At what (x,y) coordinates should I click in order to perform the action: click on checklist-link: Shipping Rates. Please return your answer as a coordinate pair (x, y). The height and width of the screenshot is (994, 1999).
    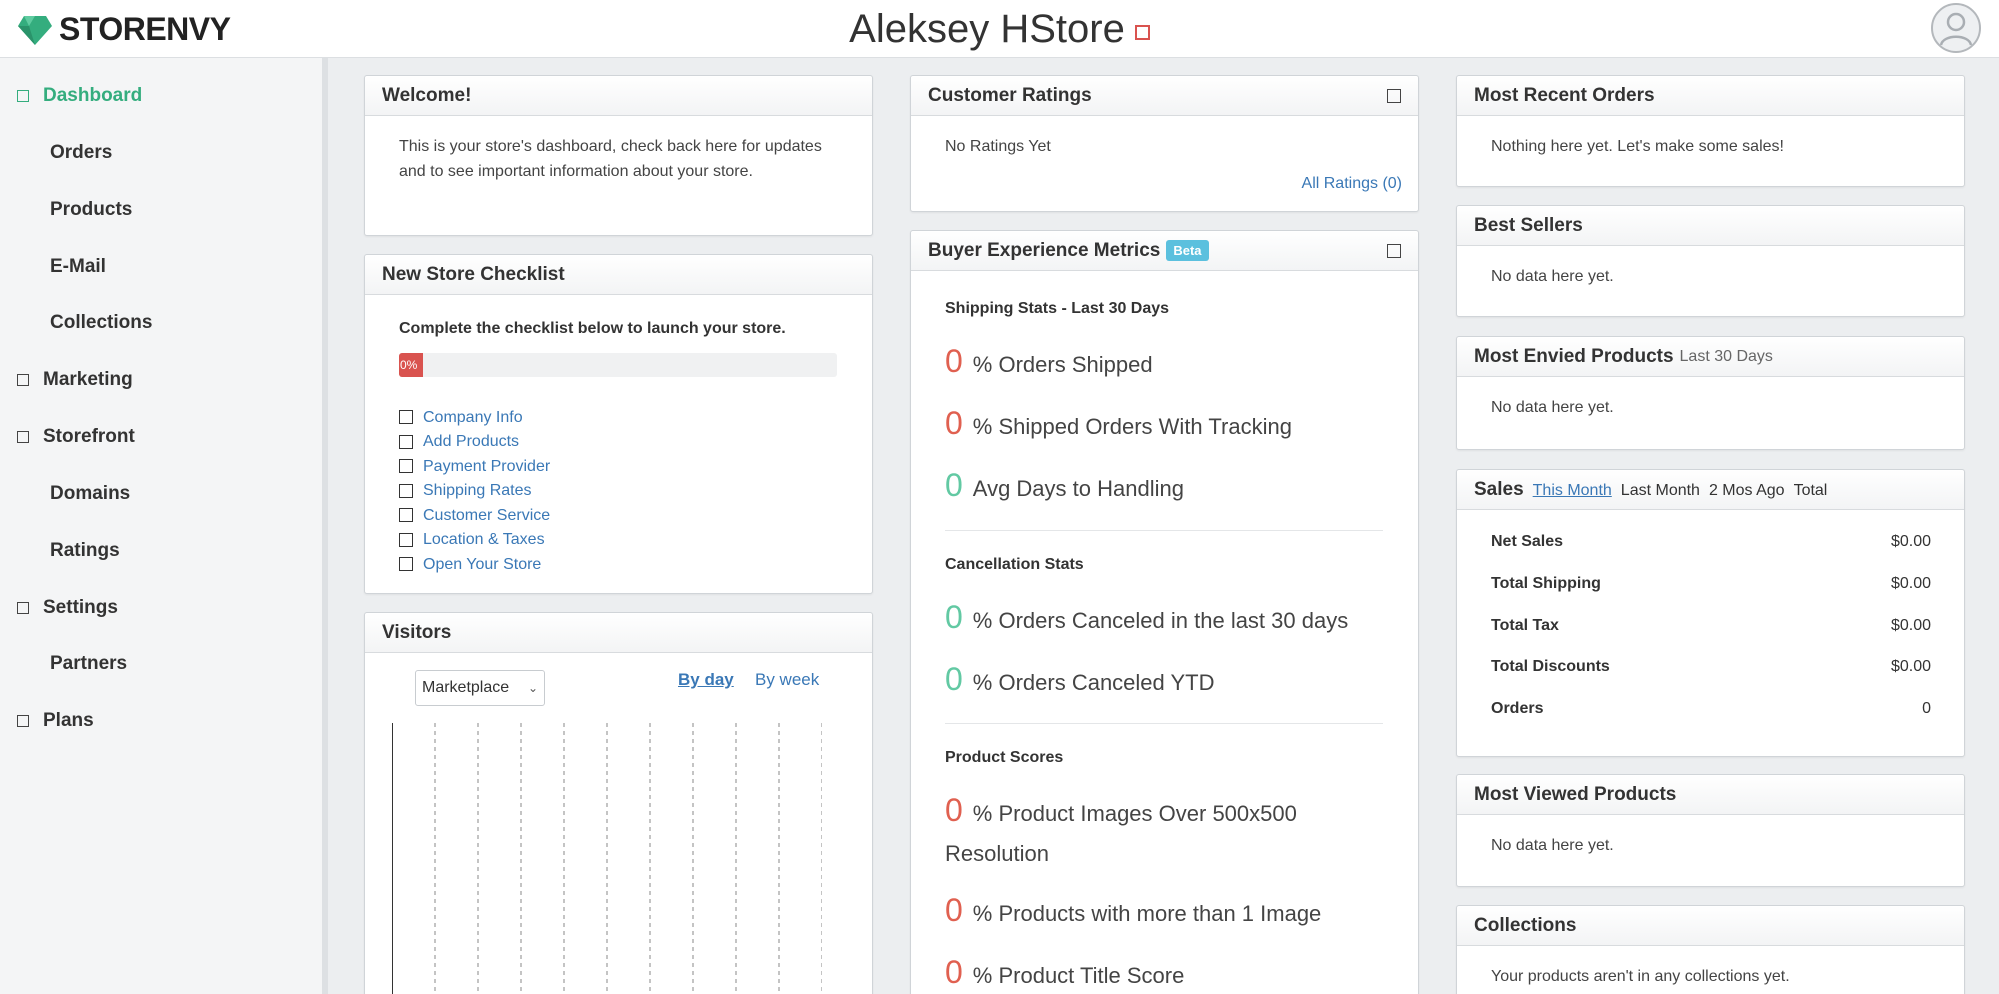
    Looking at the image, I should click on (477, 490).